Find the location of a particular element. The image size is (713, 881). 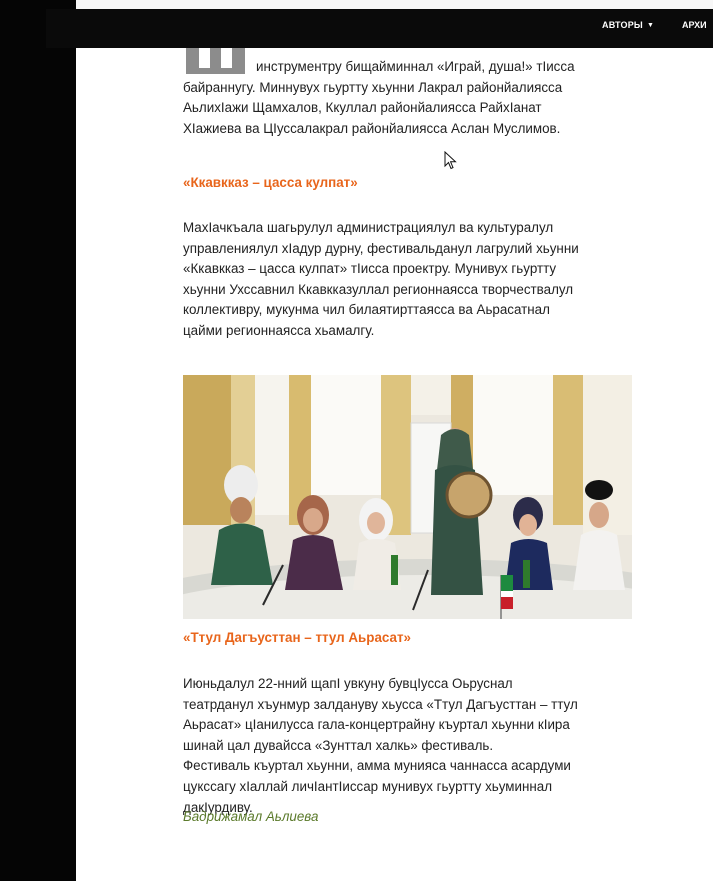

nav-authors-menu: АВТОРЫ ▼ is located at coordinates (628, 25).